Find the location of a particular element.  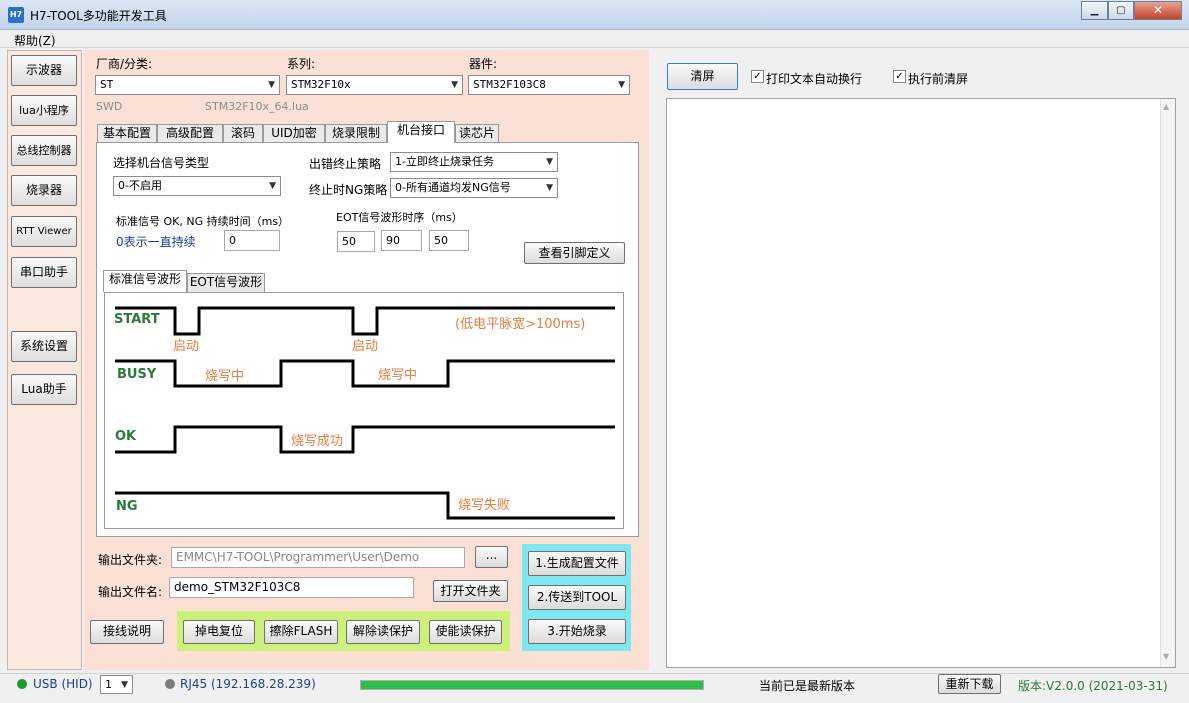

signal-type-label: 选择机台信号类型 is located at coordinates (161, 163).